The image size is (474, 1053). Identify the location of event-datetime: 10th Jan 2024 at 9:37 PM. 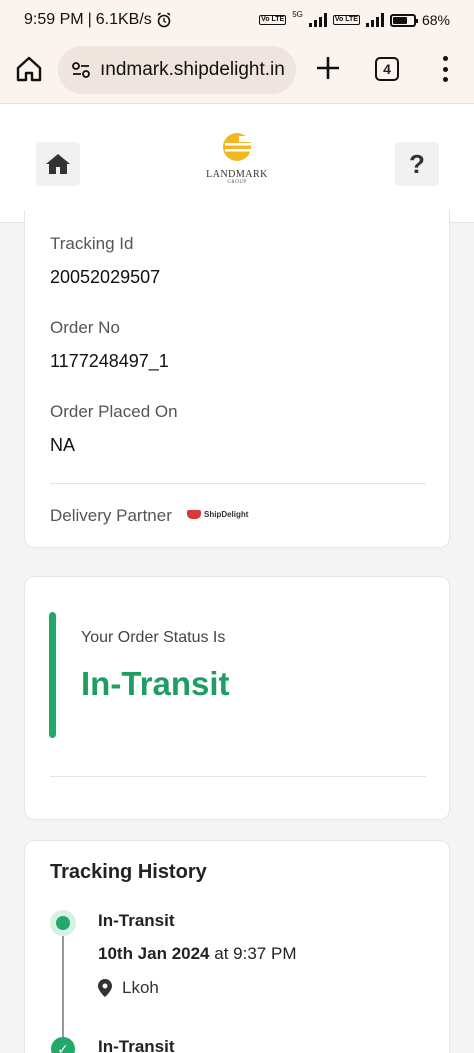
(197, 954).